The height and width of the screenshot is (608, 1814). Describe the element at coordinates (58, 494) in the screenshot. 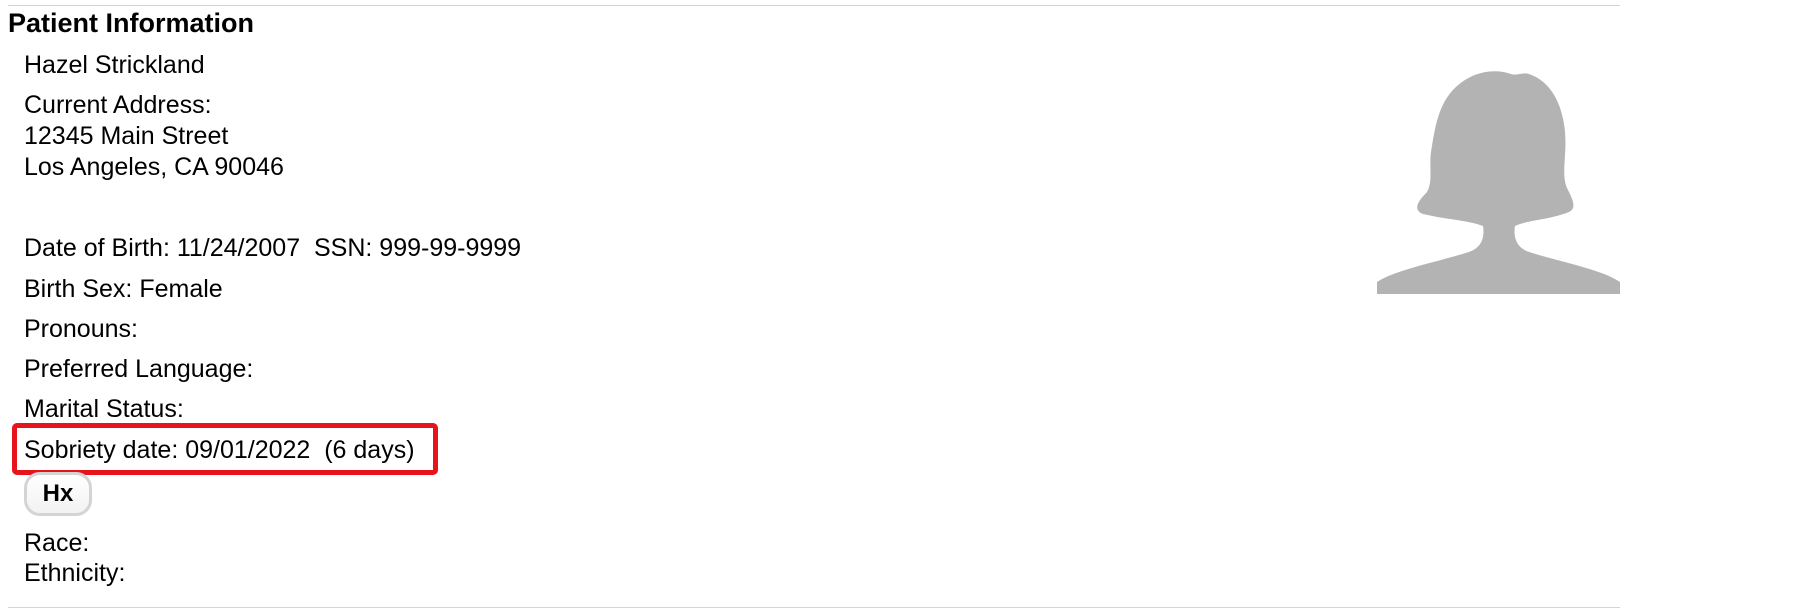

I see `history-button: Hx` at that location.